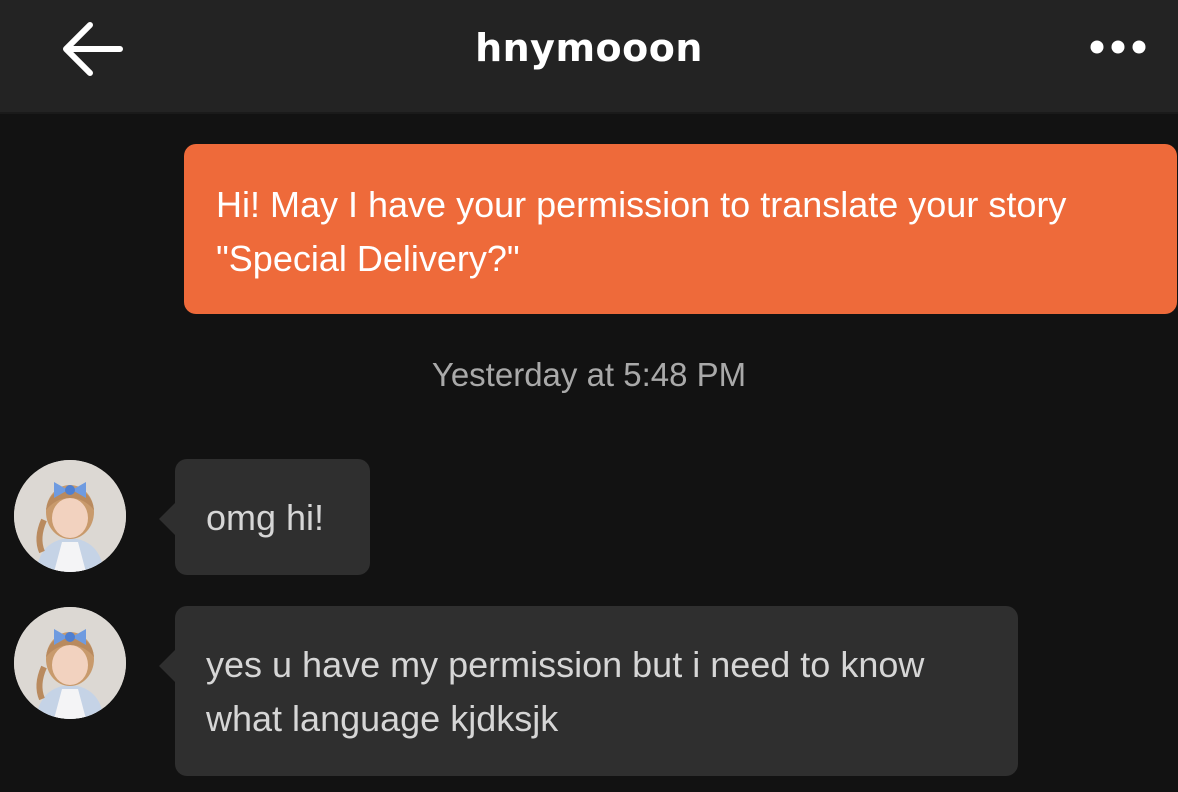 The width and height of the screenshot is (1178, 792). What do you see at coordinates (589, 374) in the screenshot?
I see `message-timestamp: Yesterday at 5:48 PM` at bounding box center [589, 374].